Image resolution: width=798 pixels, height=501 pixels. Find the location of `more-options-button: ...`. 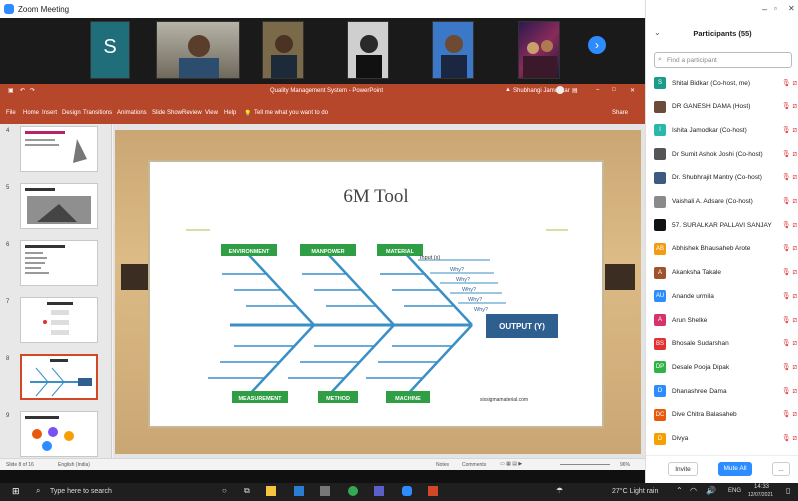

more-options-button: ... is located at coordinates (781, 469).